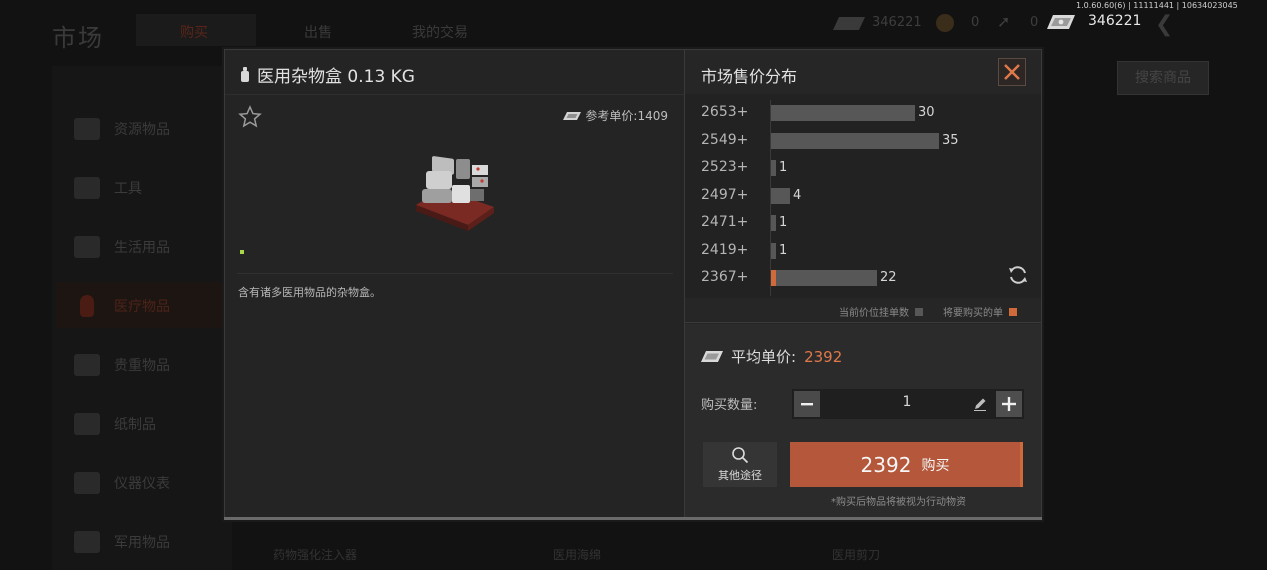 The image size is (1267, 570). What do you see at coordinates (128, 189) in the screenshot?
I see `sidebar-item-label: 工具` at bounding box center [128, 189].